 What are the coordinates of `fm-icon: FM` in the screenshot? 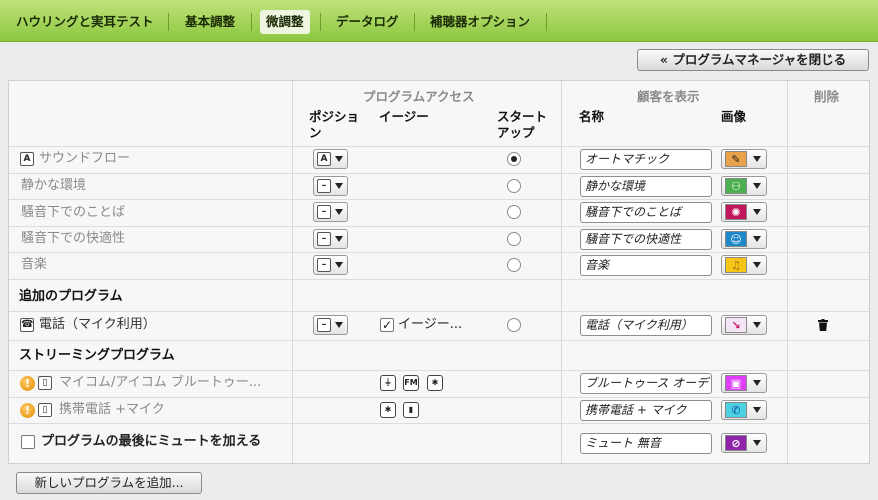 It's located at (411, 383).